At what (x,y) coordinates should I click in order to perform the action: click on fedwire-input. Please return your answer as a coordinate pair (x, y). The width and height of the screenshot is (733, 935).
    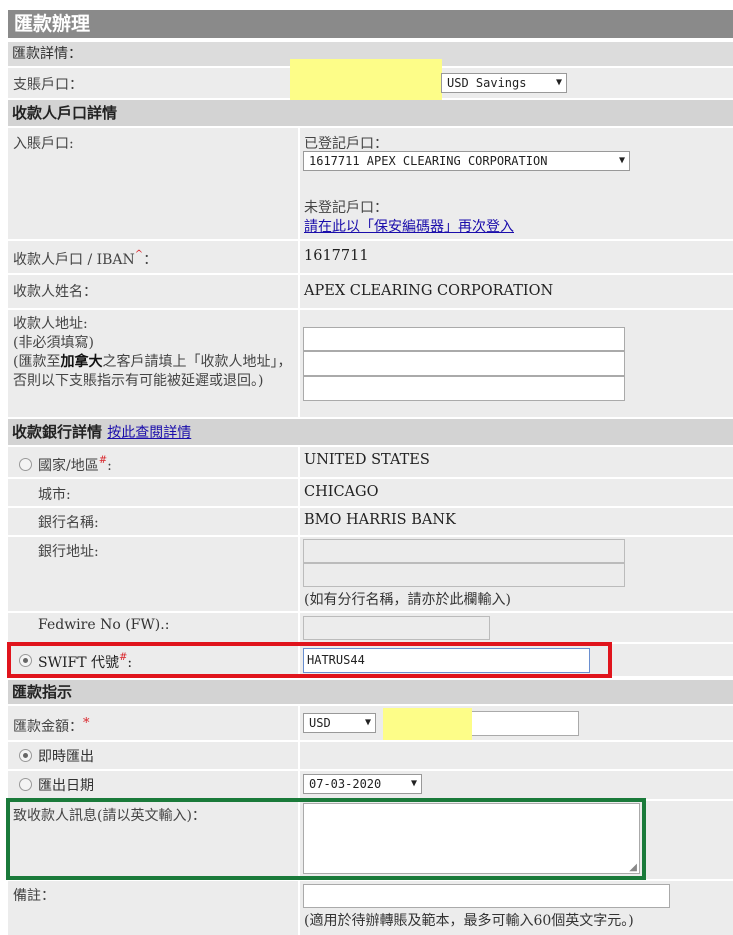
    Looking at the image, I should click on (396, 628).